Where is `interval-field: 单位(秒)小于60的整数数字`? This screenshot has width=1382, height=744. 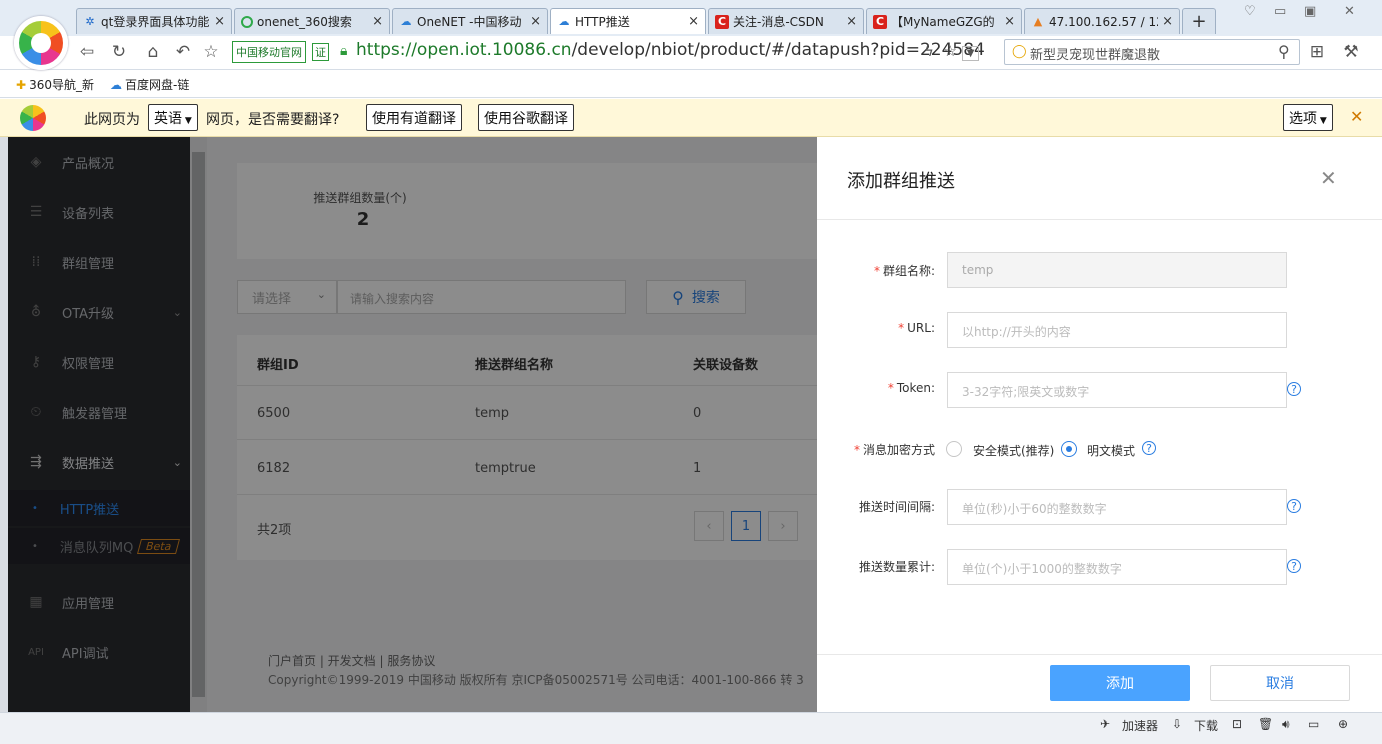 interval-field: 单位(秒)小于60的整数数字 is located at coordinates (1117, 507).